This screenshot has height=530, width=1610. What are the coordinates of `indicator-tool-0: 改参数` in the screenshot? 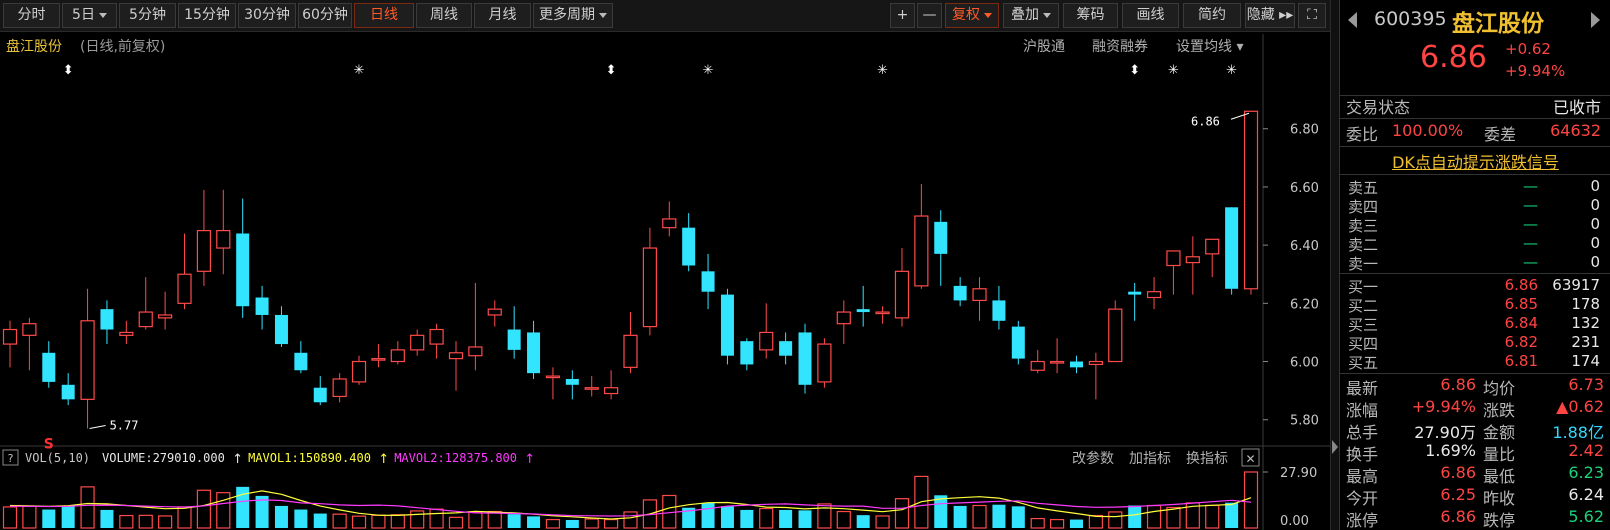 It's located at (1093, 458).